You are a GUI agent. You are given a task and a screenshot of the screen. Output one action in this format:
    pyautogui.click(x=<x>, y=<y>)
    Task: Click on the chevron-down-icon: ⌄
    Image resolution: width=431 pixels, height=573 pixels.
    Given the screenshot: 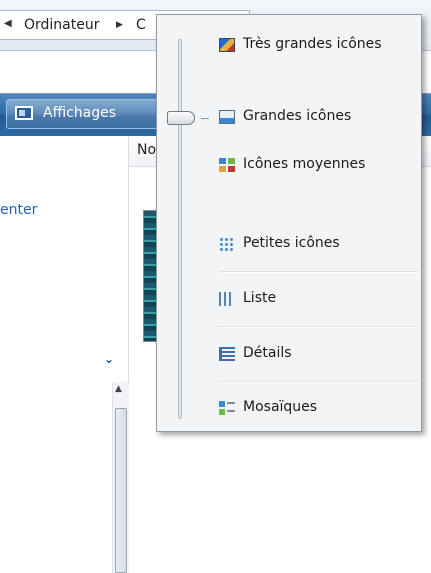 What is the action you would take?
    pyautogui.click(x=109, y=359)
    